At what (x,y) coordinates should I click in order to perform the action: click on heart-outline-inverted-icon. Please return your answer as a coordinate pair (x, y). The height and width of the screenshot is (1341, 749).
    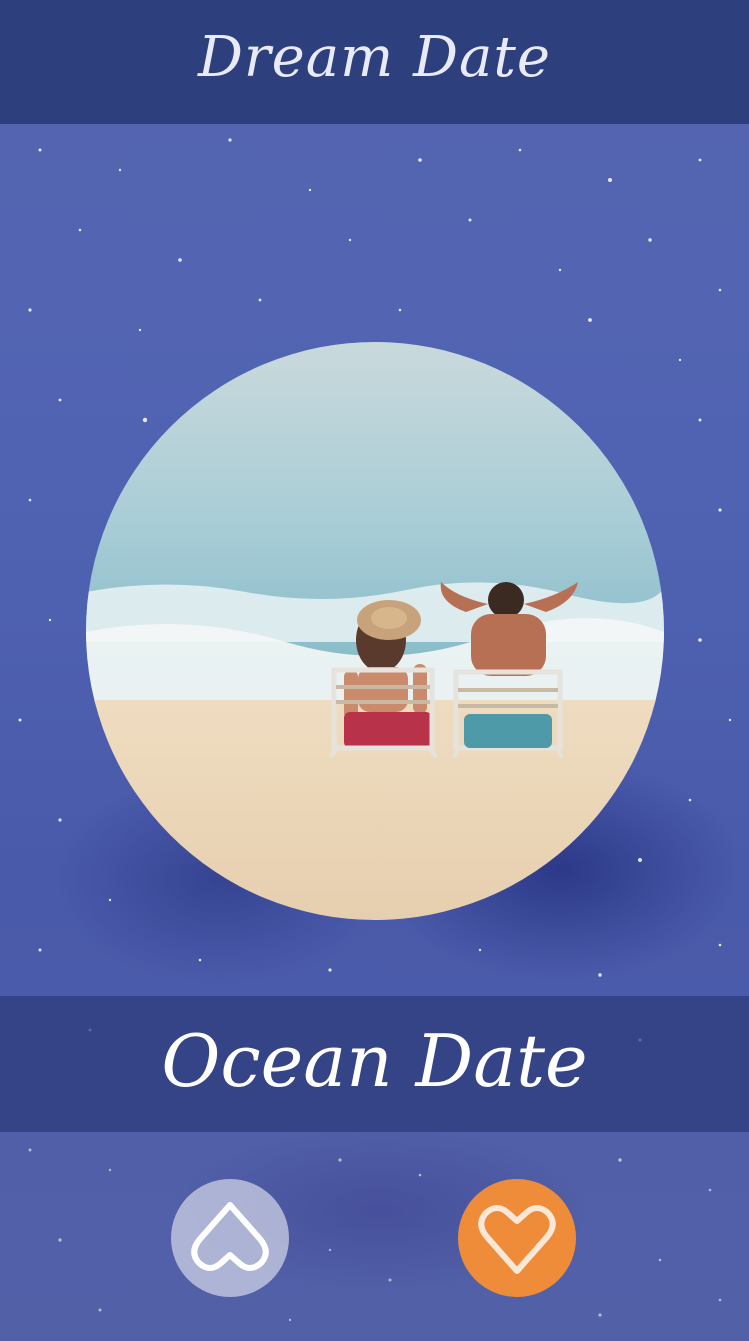
    Looking at the image, I should click on (230, 1236).